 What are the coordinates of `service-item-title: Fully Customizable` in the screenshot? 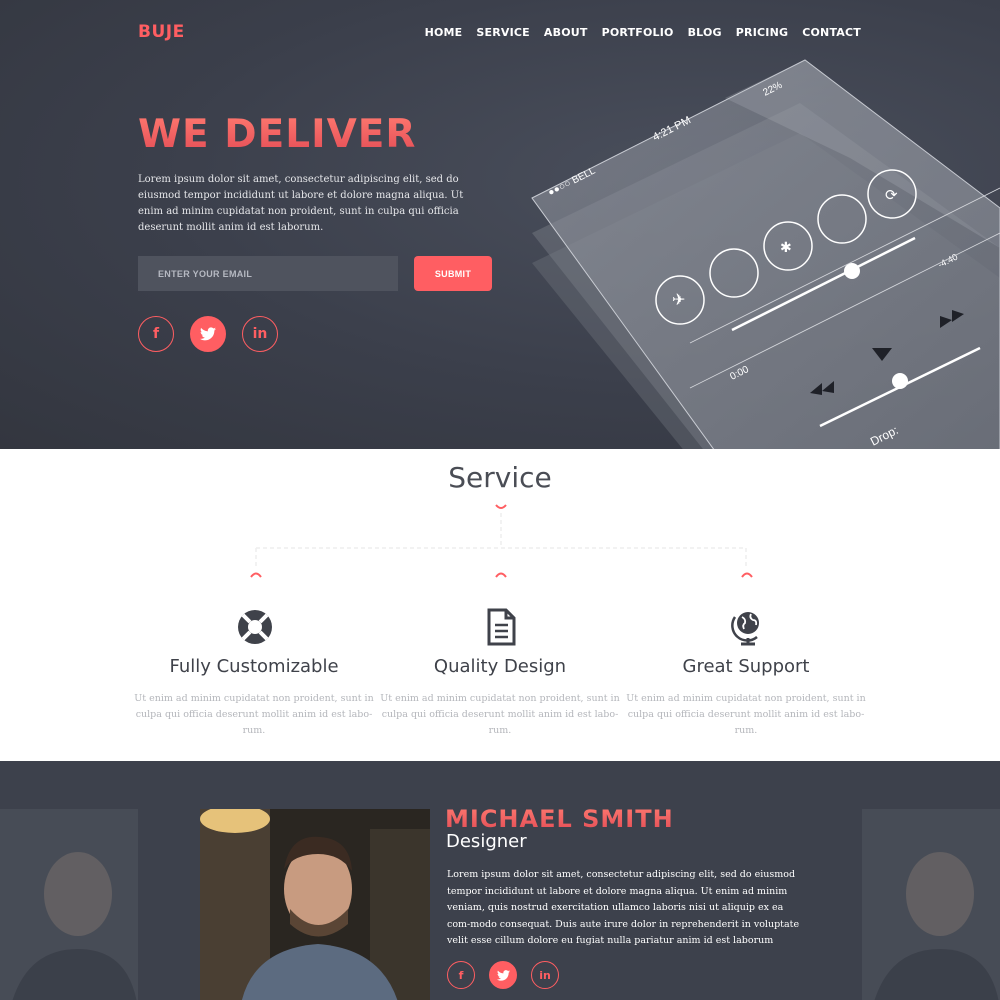 It's located at (254, 666).